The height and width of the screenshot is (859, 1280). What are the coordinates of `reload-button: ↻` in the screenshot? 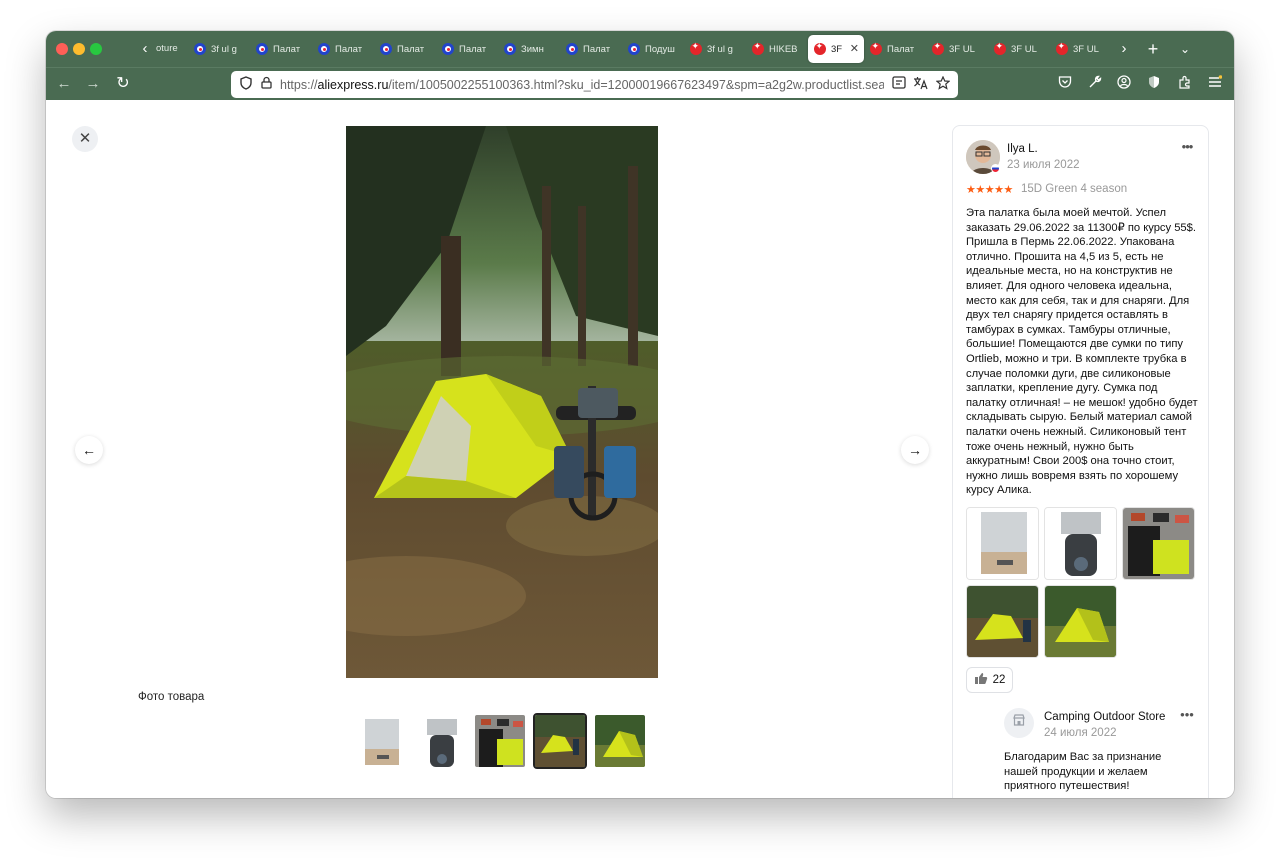 It's located at (123, 84).